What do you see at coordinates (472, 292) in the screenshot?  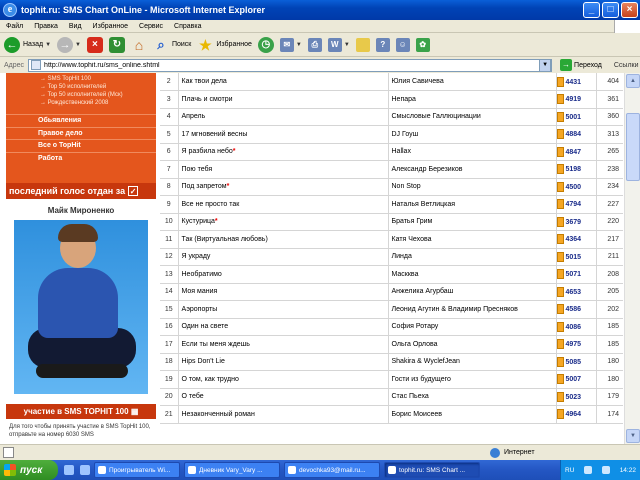 I see `artist-cell: Анжелика Агурбаш` at bounding box center [472, 292].